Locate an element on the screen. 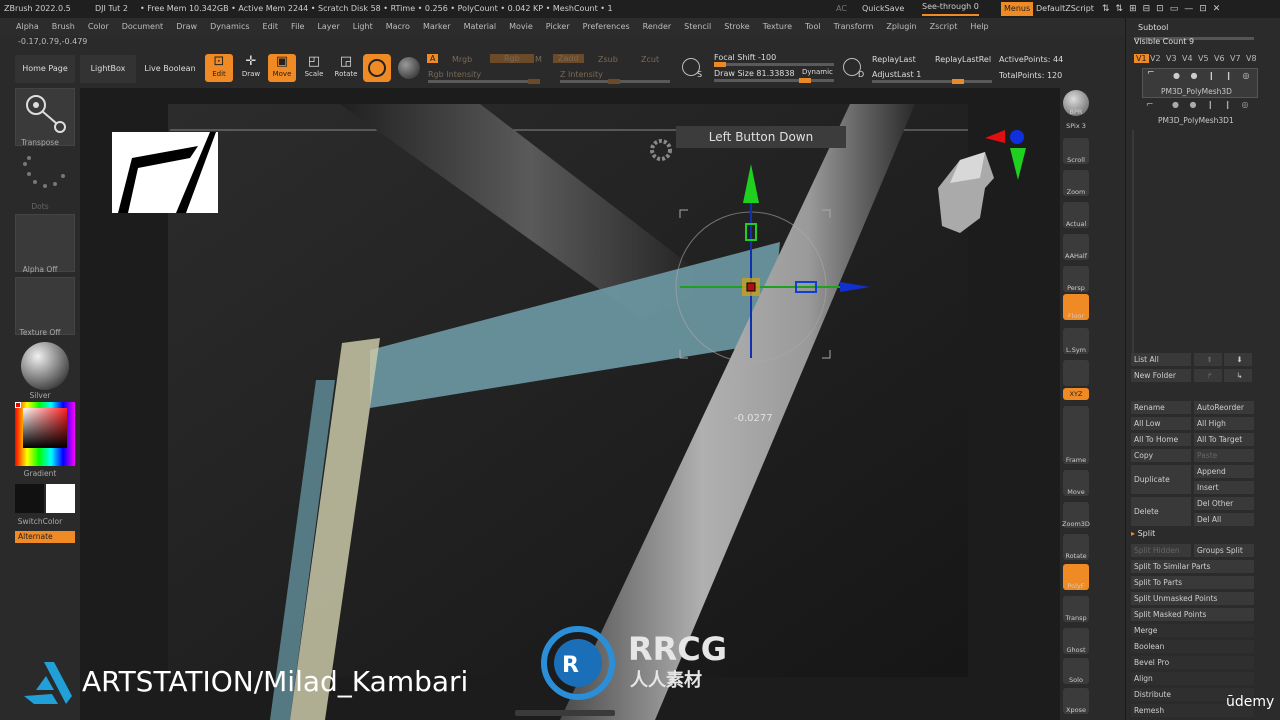 The width and height of the screenshot is (1280, 720). move-button: ▣ Move is located at coordinates (282, 68).